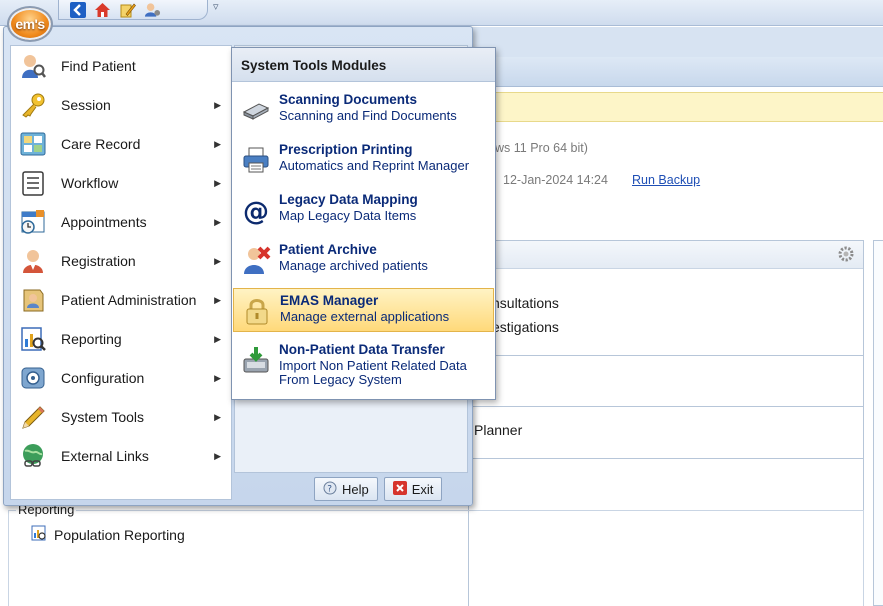  What do you see at coordinates (348, 215) in the screenshot?
I see `submenu-item-desc: Map Legacy Data Items` at bounding box center [348, 215].